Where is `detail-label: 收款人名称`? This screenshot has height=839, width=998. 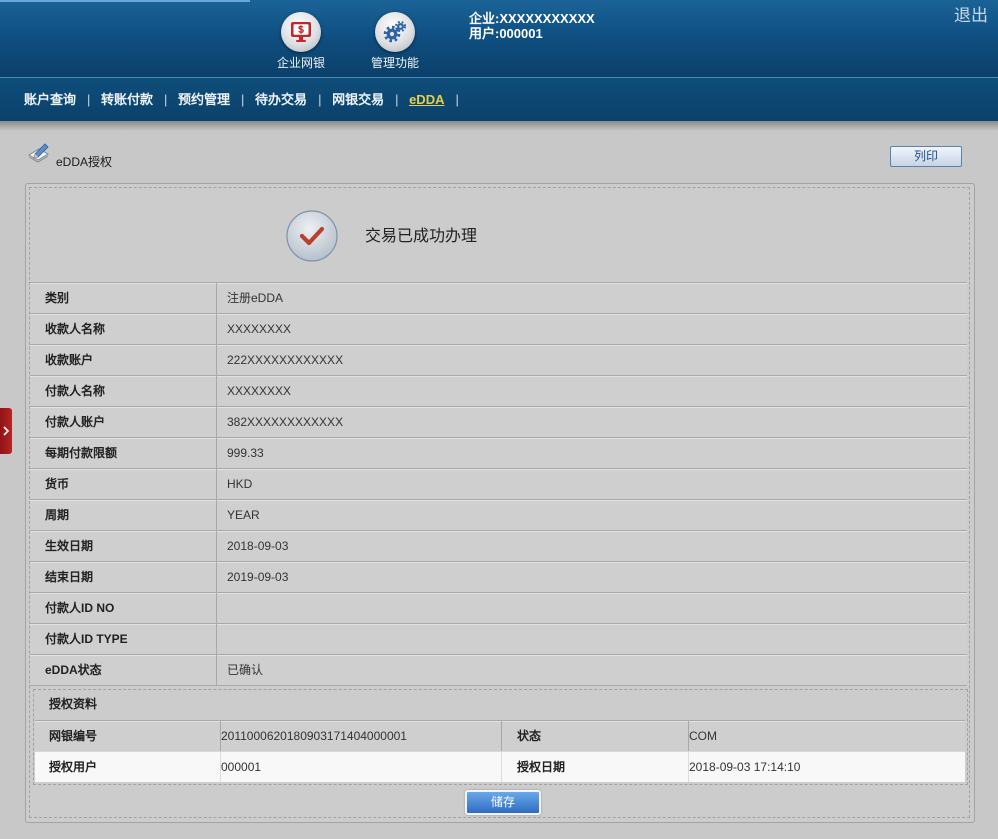
detail-label: 收款人名称 is located at coordinates (123, 329).